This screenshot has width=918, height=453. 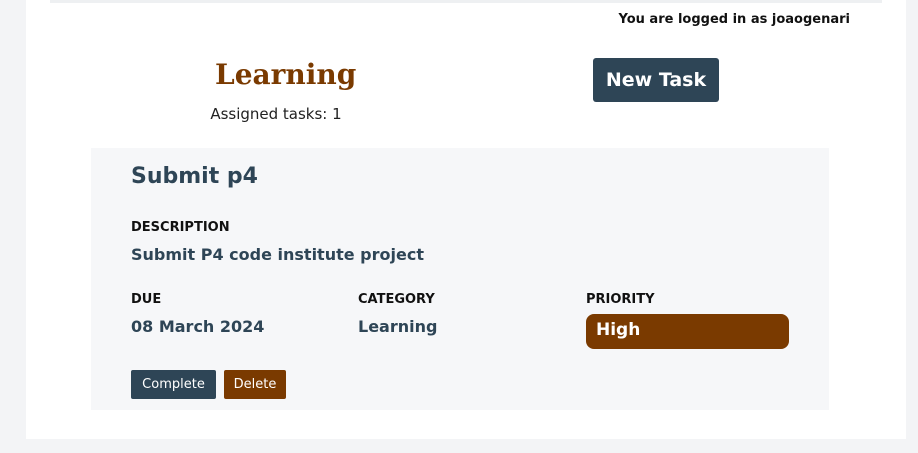 I want to click on assigned-tasks-count: Assigned tasks: 1, so click(x=276, y=114).